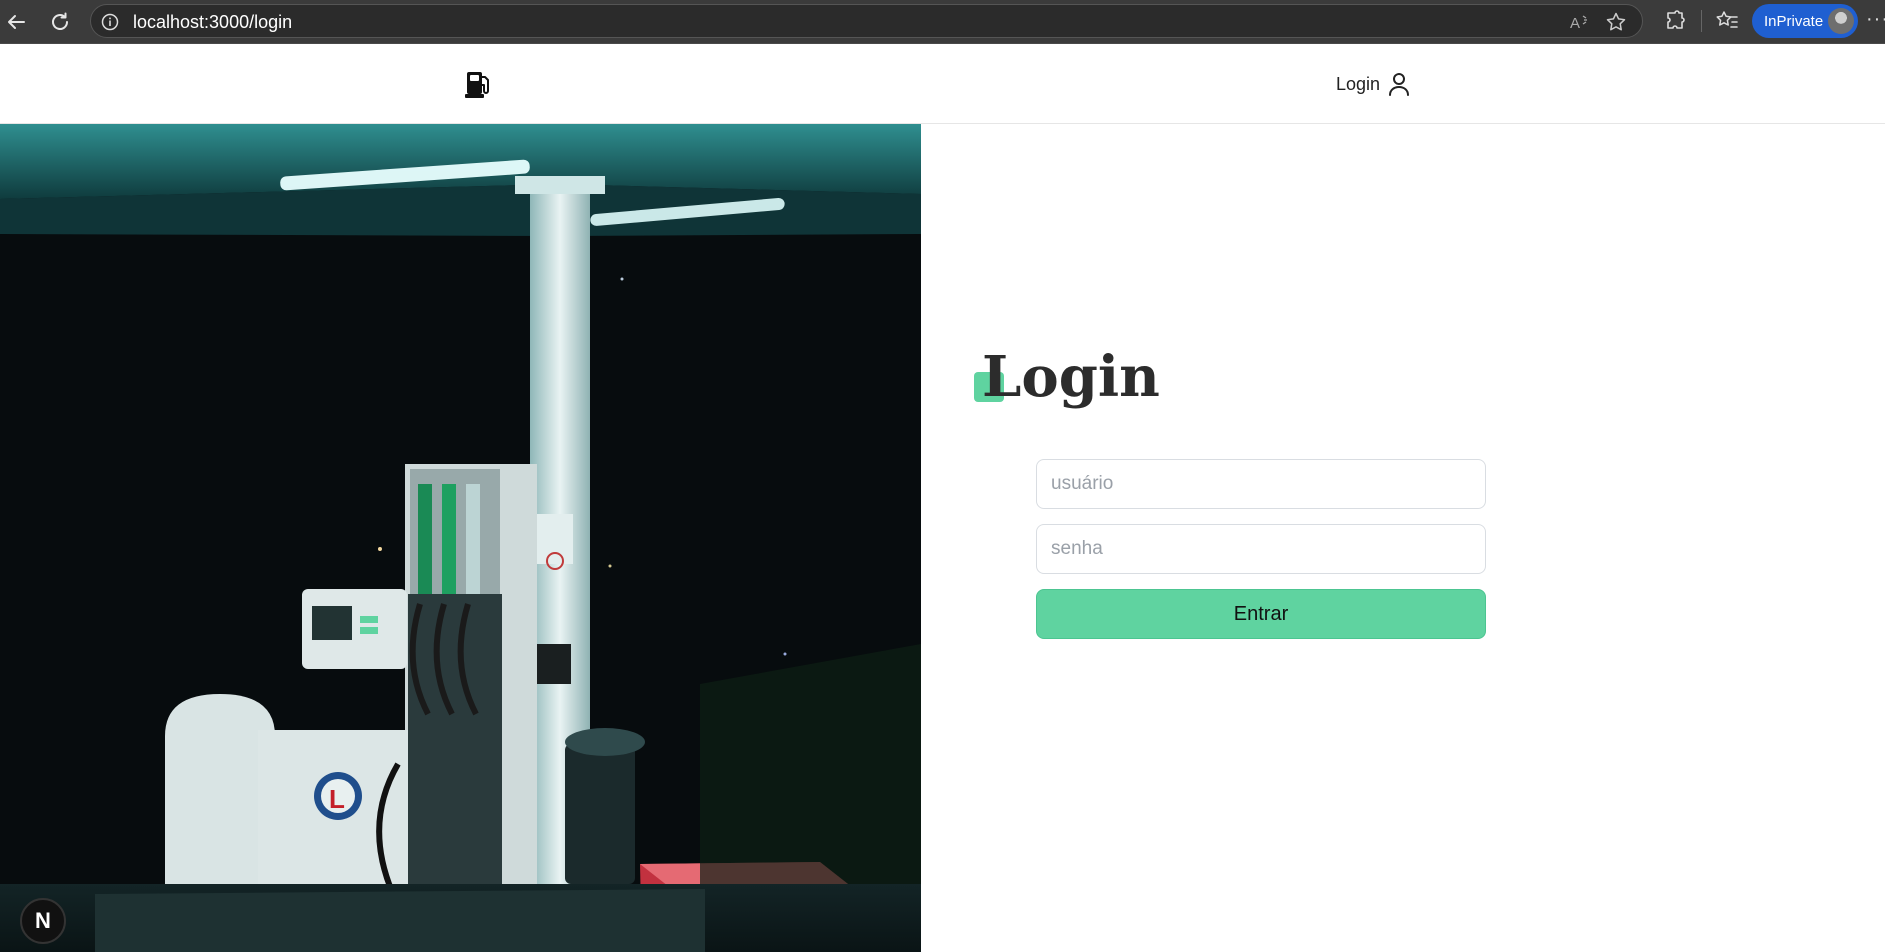  I want to click on submit-button: Entrar, so click(1261, 614).